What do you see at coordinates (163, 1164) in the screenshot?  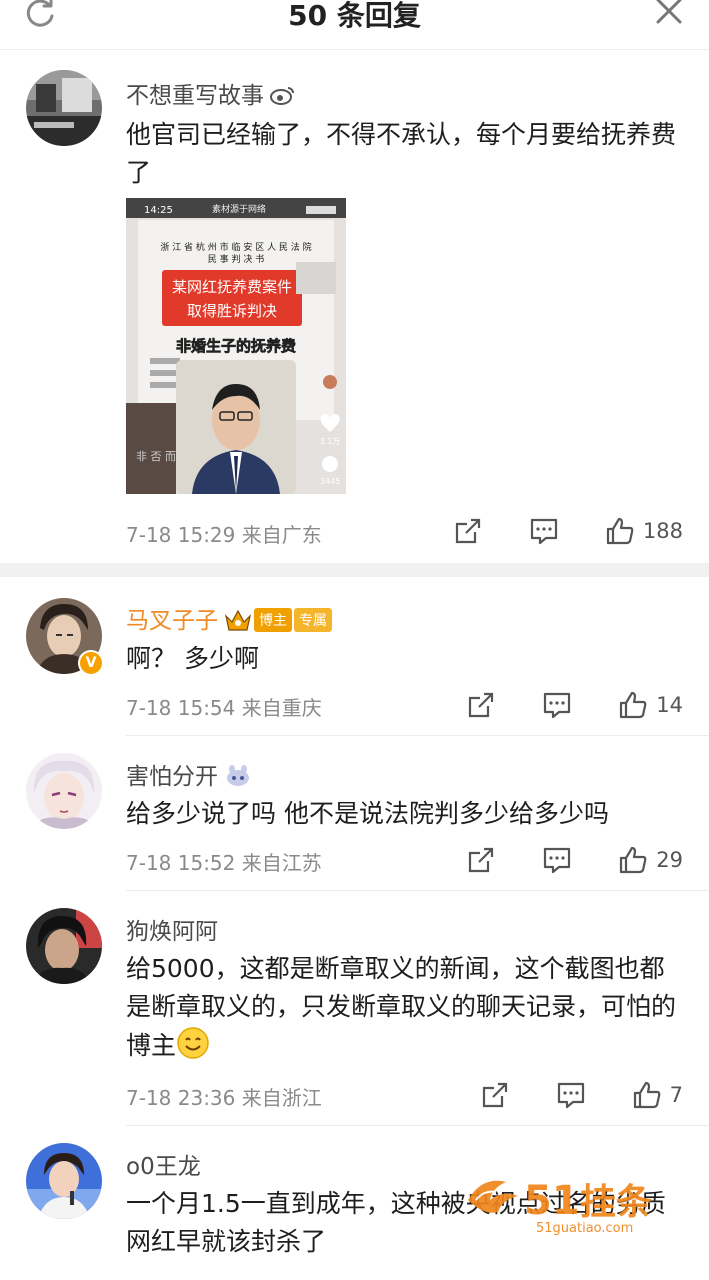 I see `author-name: o0王龙` at bounding box center [163, 1164].